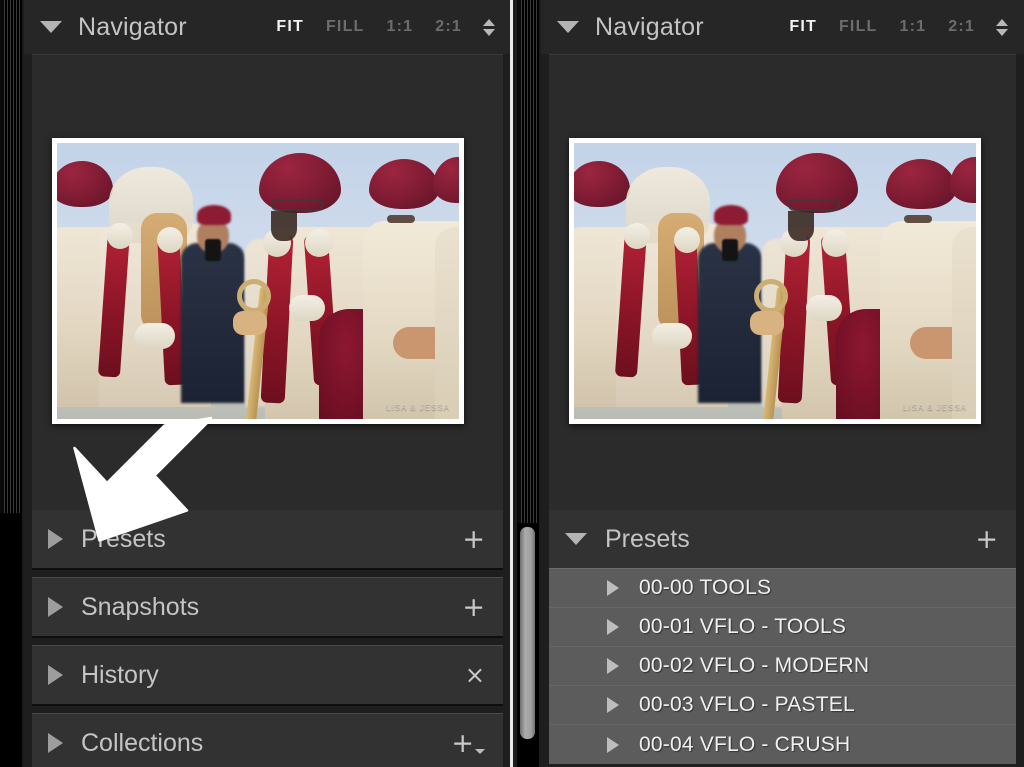  I want to click on photo-watermark-left: LISA & JESSA, so click(417, 407).